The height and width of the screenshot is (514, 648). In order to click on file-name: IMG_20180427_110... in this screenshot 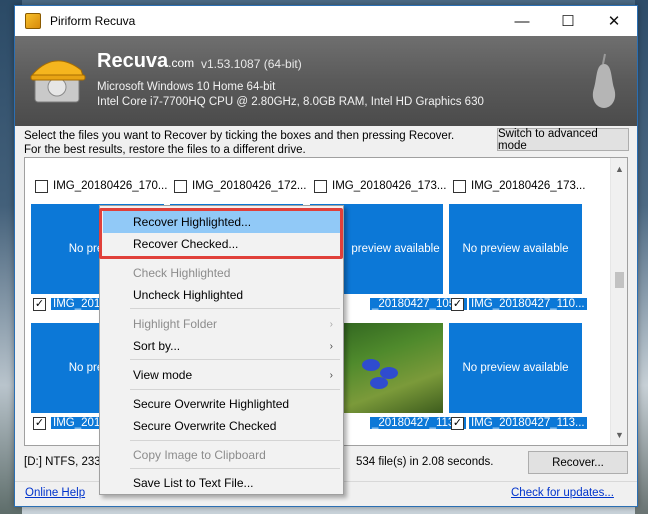, I will do `click(528, 304)`.